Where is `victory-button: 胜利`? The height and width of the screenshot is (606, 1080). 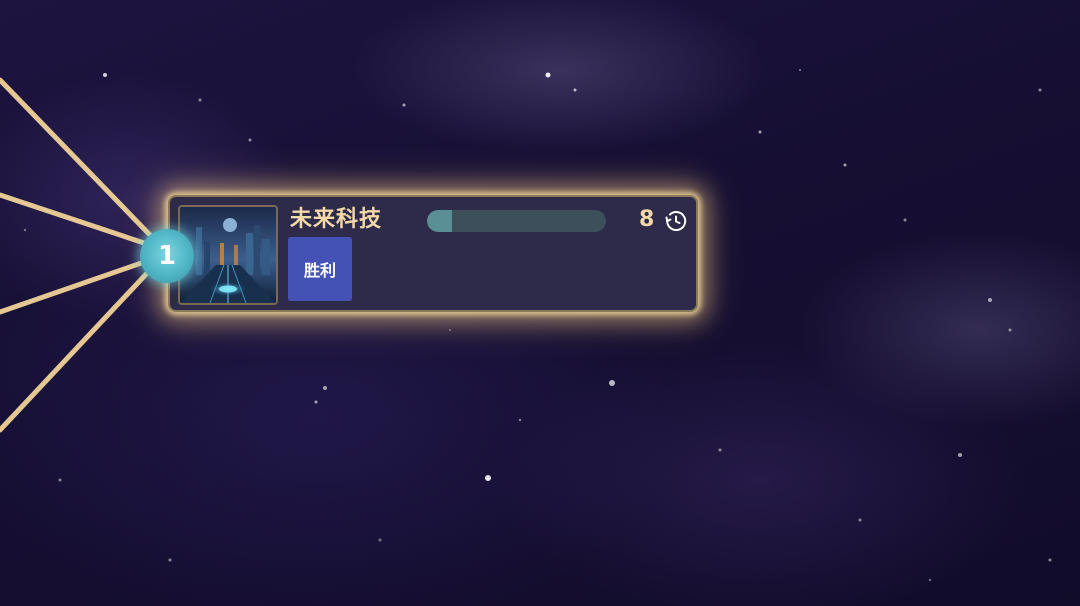 victory-button: 胜利 is located at coordinates (320, 269).